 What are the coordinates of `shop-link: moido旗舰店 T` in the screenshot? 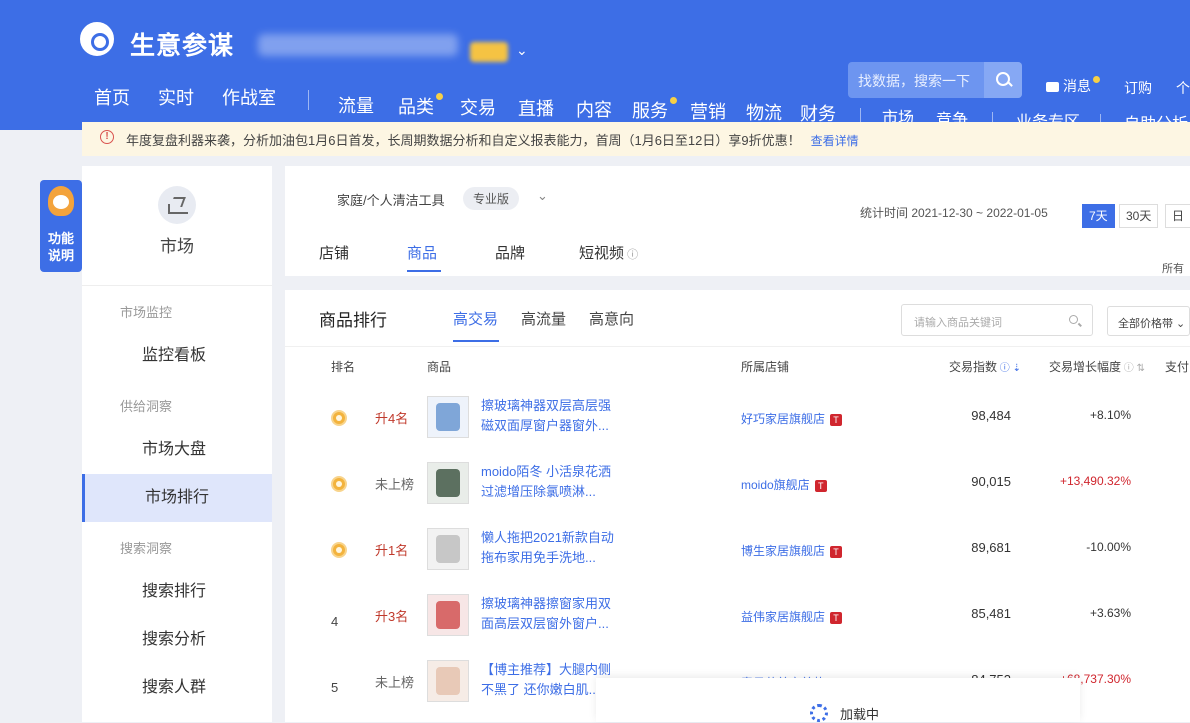 It's located at (784, 484).